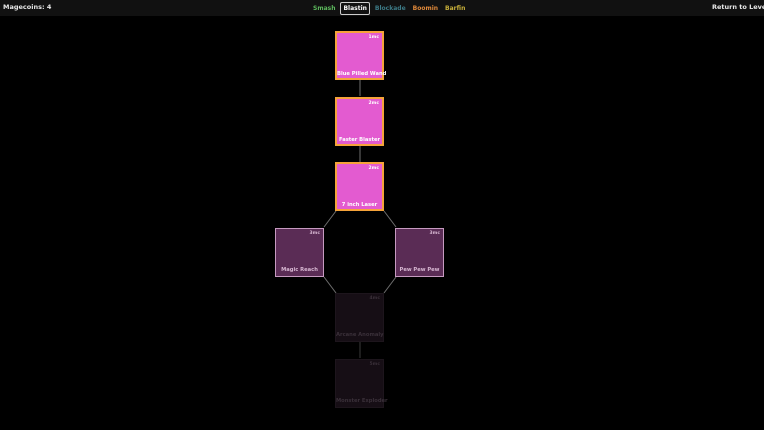 The width and height of the screenshot is (764, 430). What do you see at coordinates (374, 37) in the screenshot?
I see `upgrade-cost: 1mc` at bounding box center [374, 37].